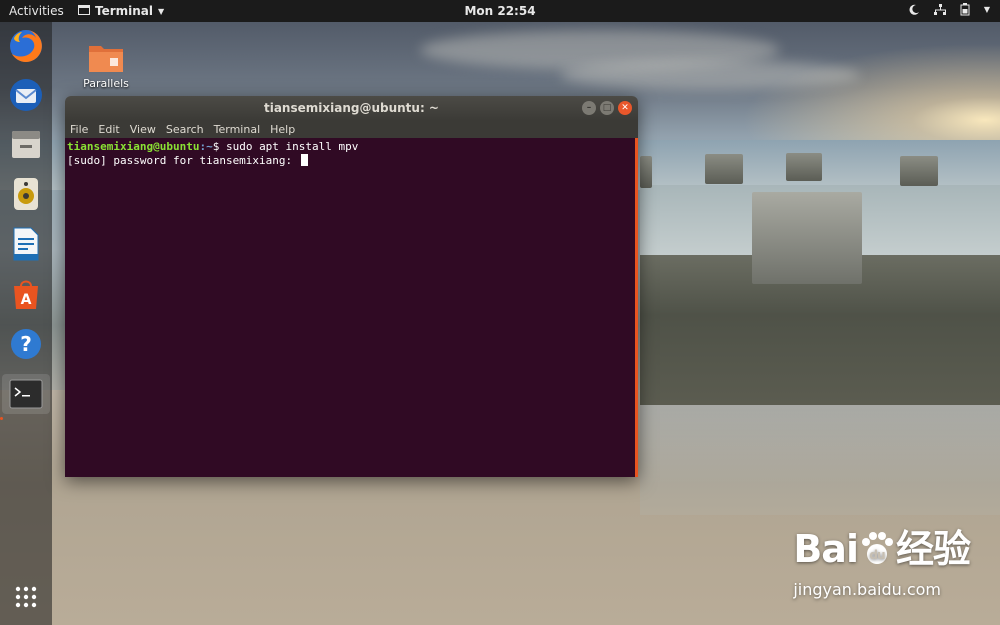 The image size is (1000, 625). Describe the element at coordinates (636, 307) in the screenshot. I see `scrollbar-edge` at that location.